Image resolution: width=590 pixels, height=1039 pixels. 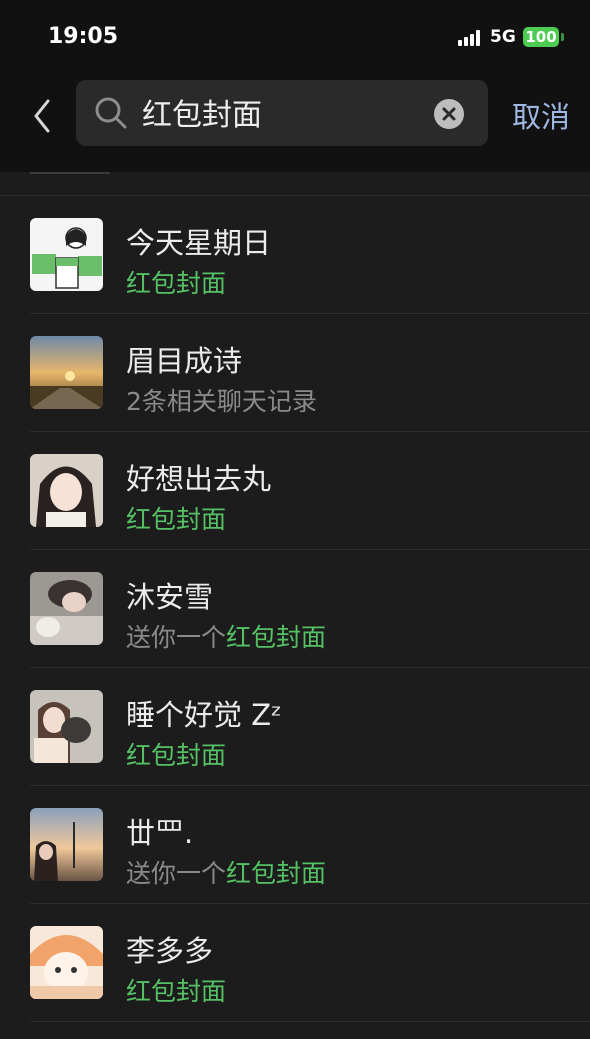 What do you see at coordinates (83, 36) in the screenshot?
I see `status-time: 19:05` at bounding box center [83, 36].